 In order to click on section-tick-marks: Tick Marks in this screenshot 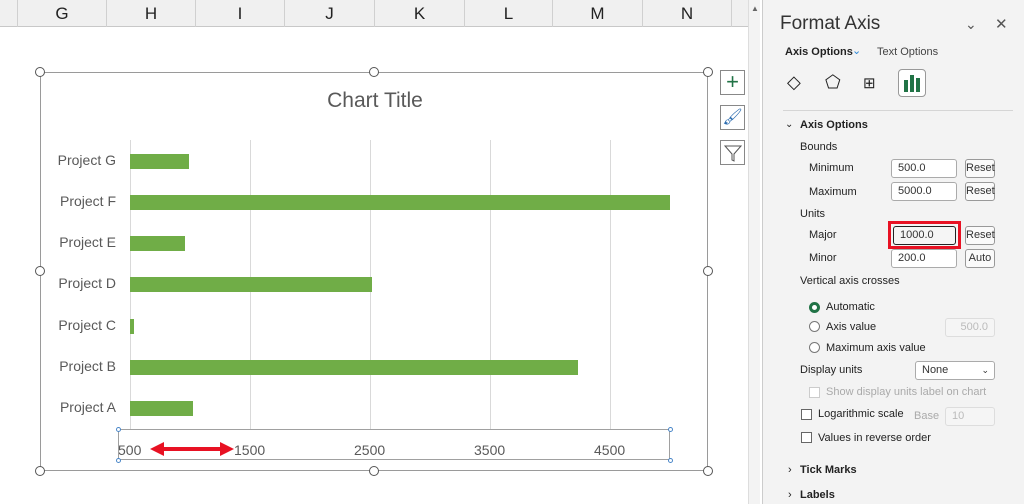, I will do `click(828, 470)`.